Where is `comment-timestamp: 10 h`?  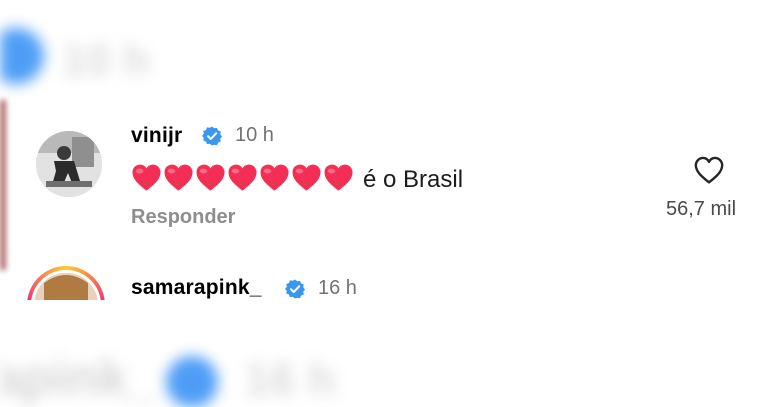
comment-timestamp: 10 h is located at coordinates (254, 135).